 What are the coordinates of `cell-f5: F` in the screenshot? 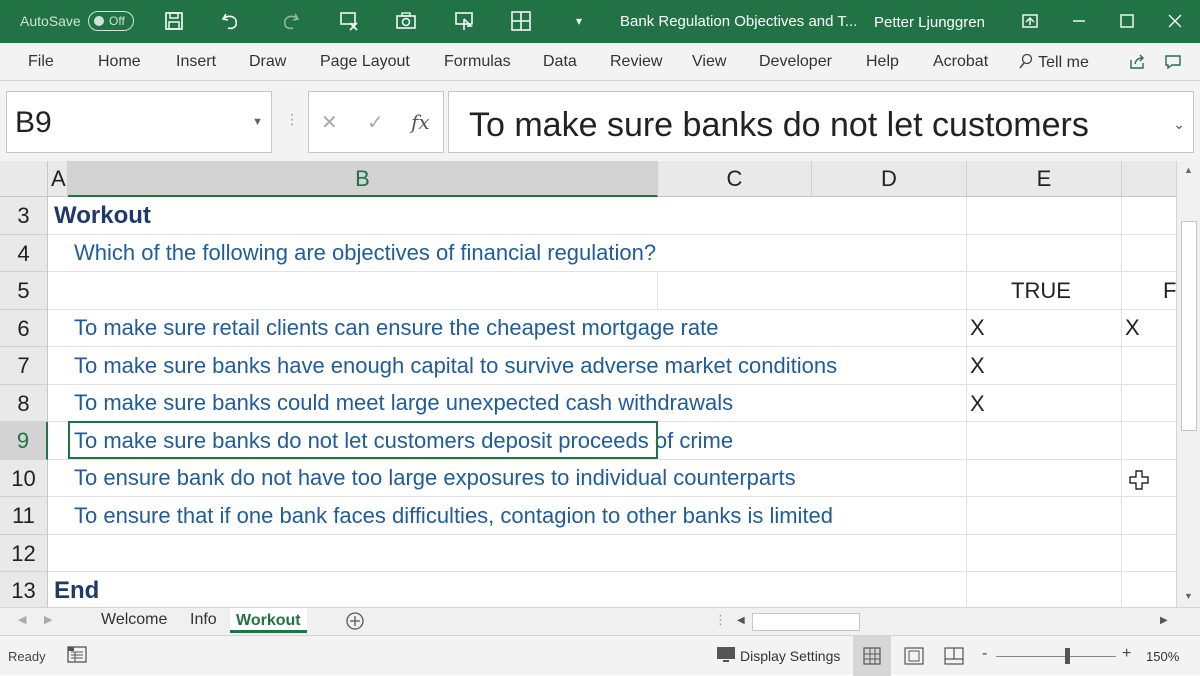 It's located at (1169, 291).